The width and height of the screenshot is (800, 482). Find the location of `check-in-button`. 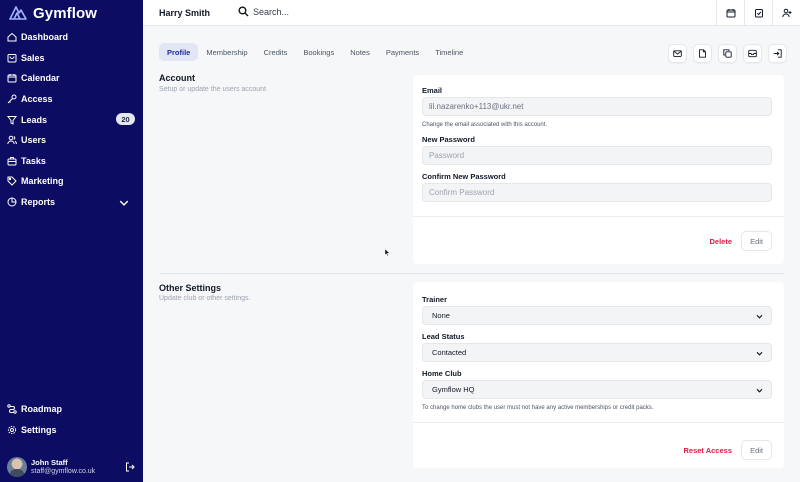

check-in-button is located at coordinates (777, 53).